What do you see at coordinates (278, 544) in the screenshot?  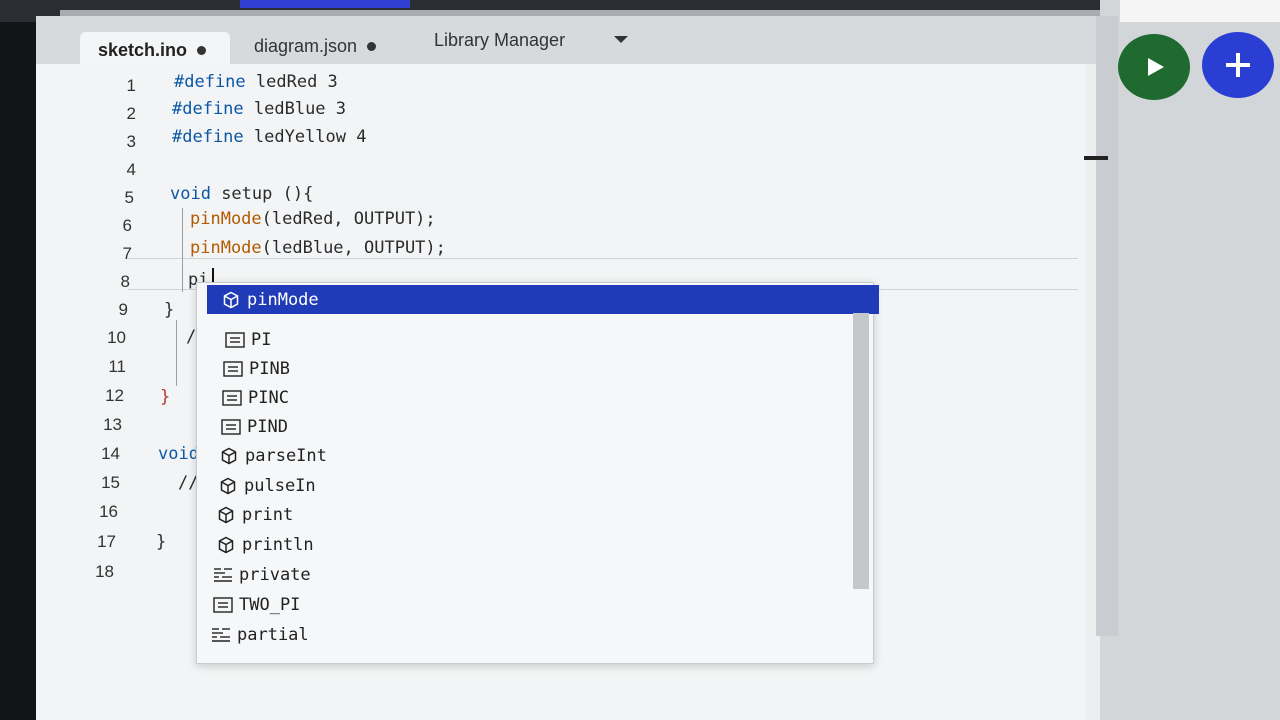 I see `autocomplete-item-label: println` at bounding box center [278, 544].